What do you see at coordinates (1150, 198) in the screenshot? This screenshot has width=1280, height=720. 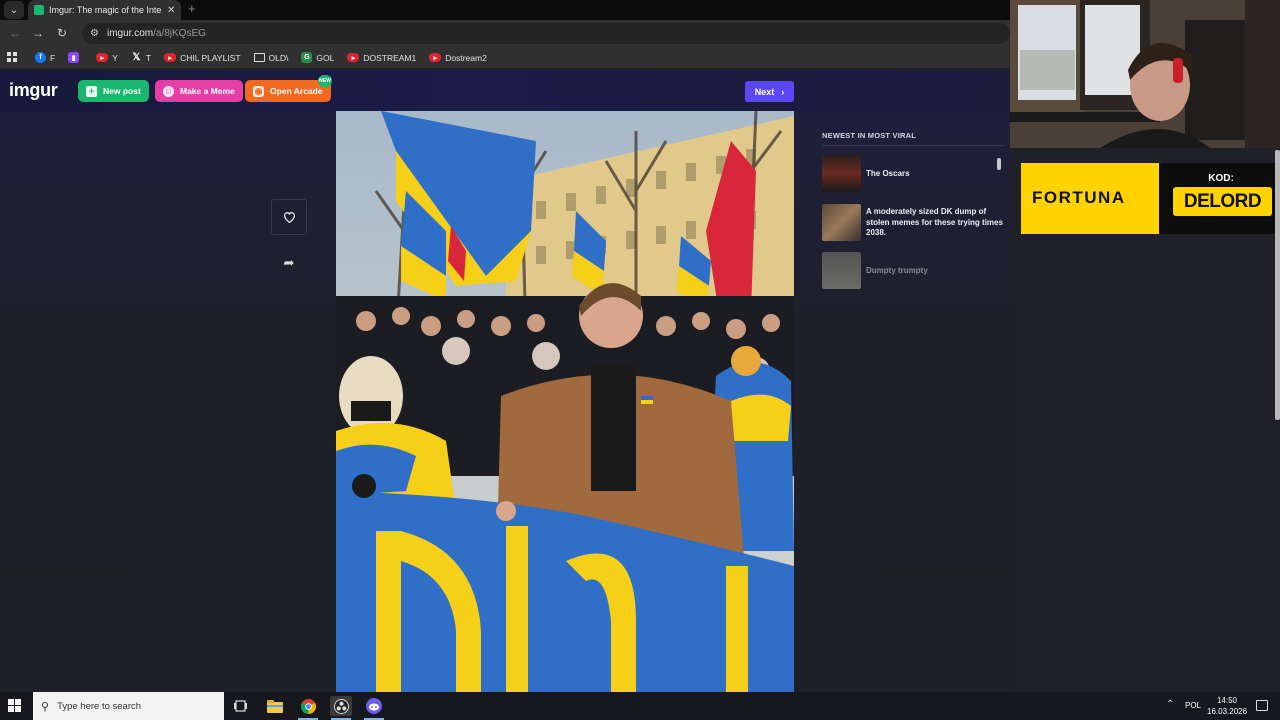 I see `fortuna-ad-banner: FORTUNA KOD: DELORD` at bounding box center [1150, 198].